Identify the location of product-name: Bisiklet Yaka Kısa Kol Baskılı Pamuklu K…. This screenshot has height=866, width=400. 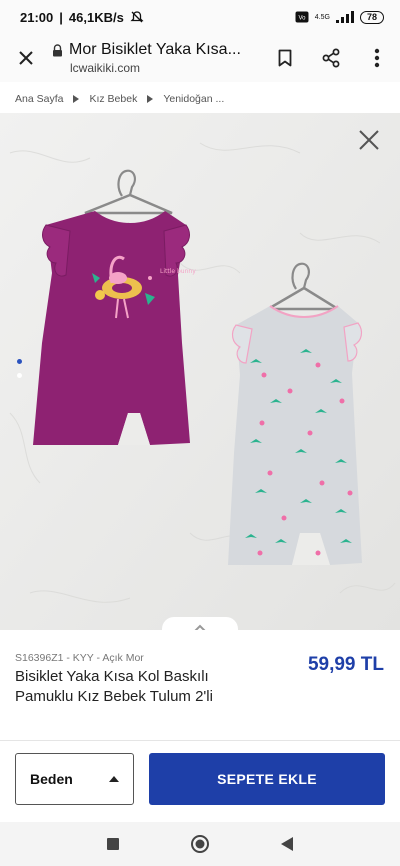
(114, 686).